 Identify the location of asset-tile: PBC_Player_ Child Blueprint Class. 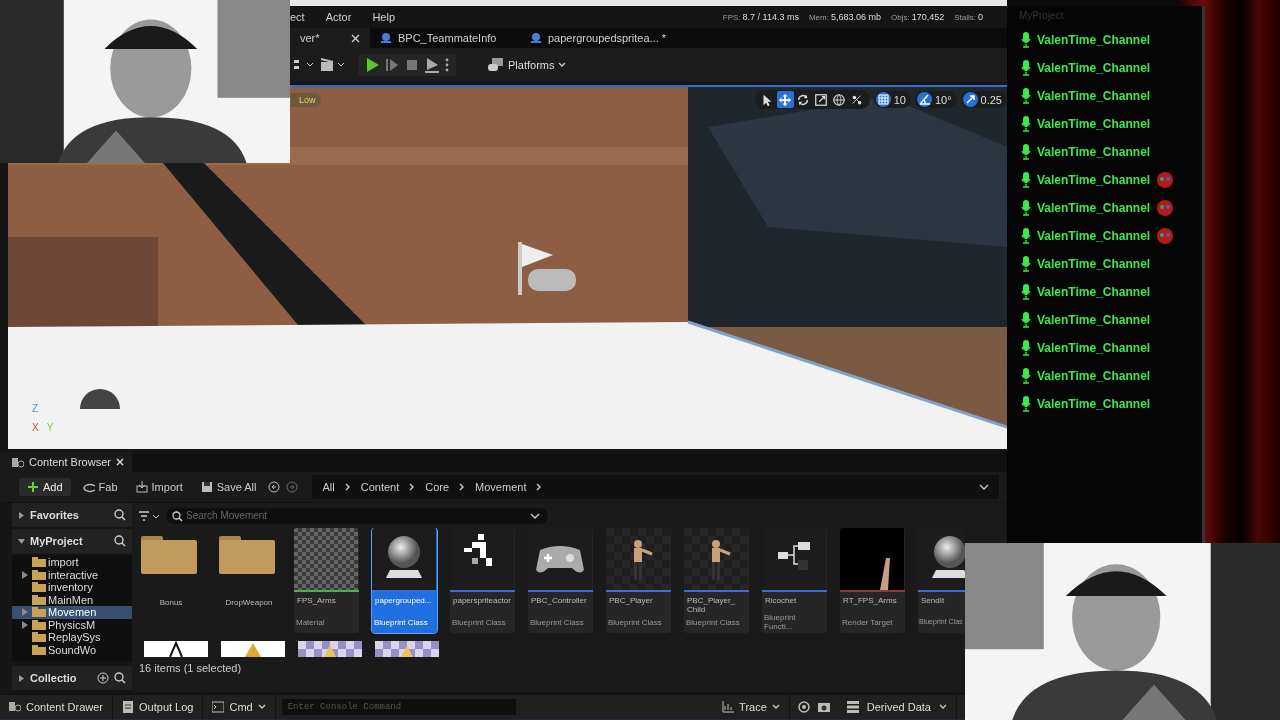
(716, 580).